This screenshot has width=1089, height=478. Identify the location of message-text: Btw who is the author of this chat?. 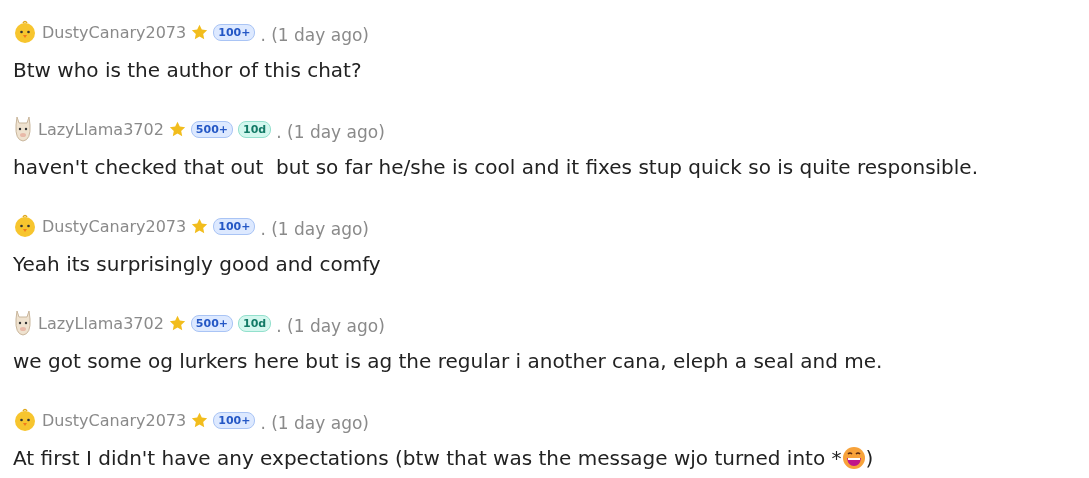
(187, 70).